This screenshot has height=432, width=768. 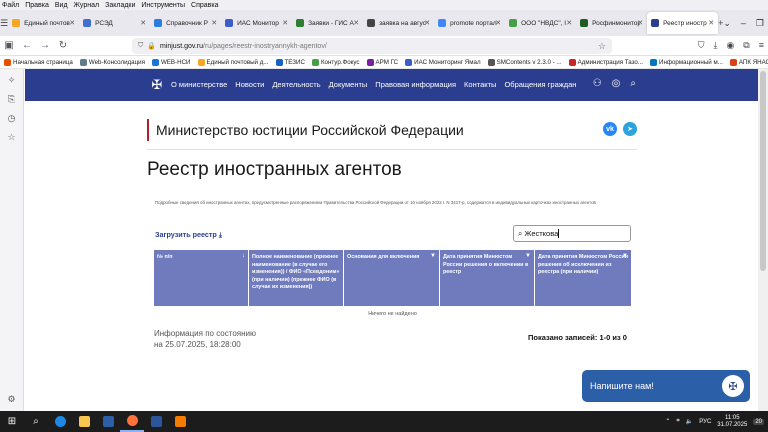 What do you see at coordinates (132, 421) in the screenshot?
I see `firefox-app-icon` at bounding box center [132, 421].